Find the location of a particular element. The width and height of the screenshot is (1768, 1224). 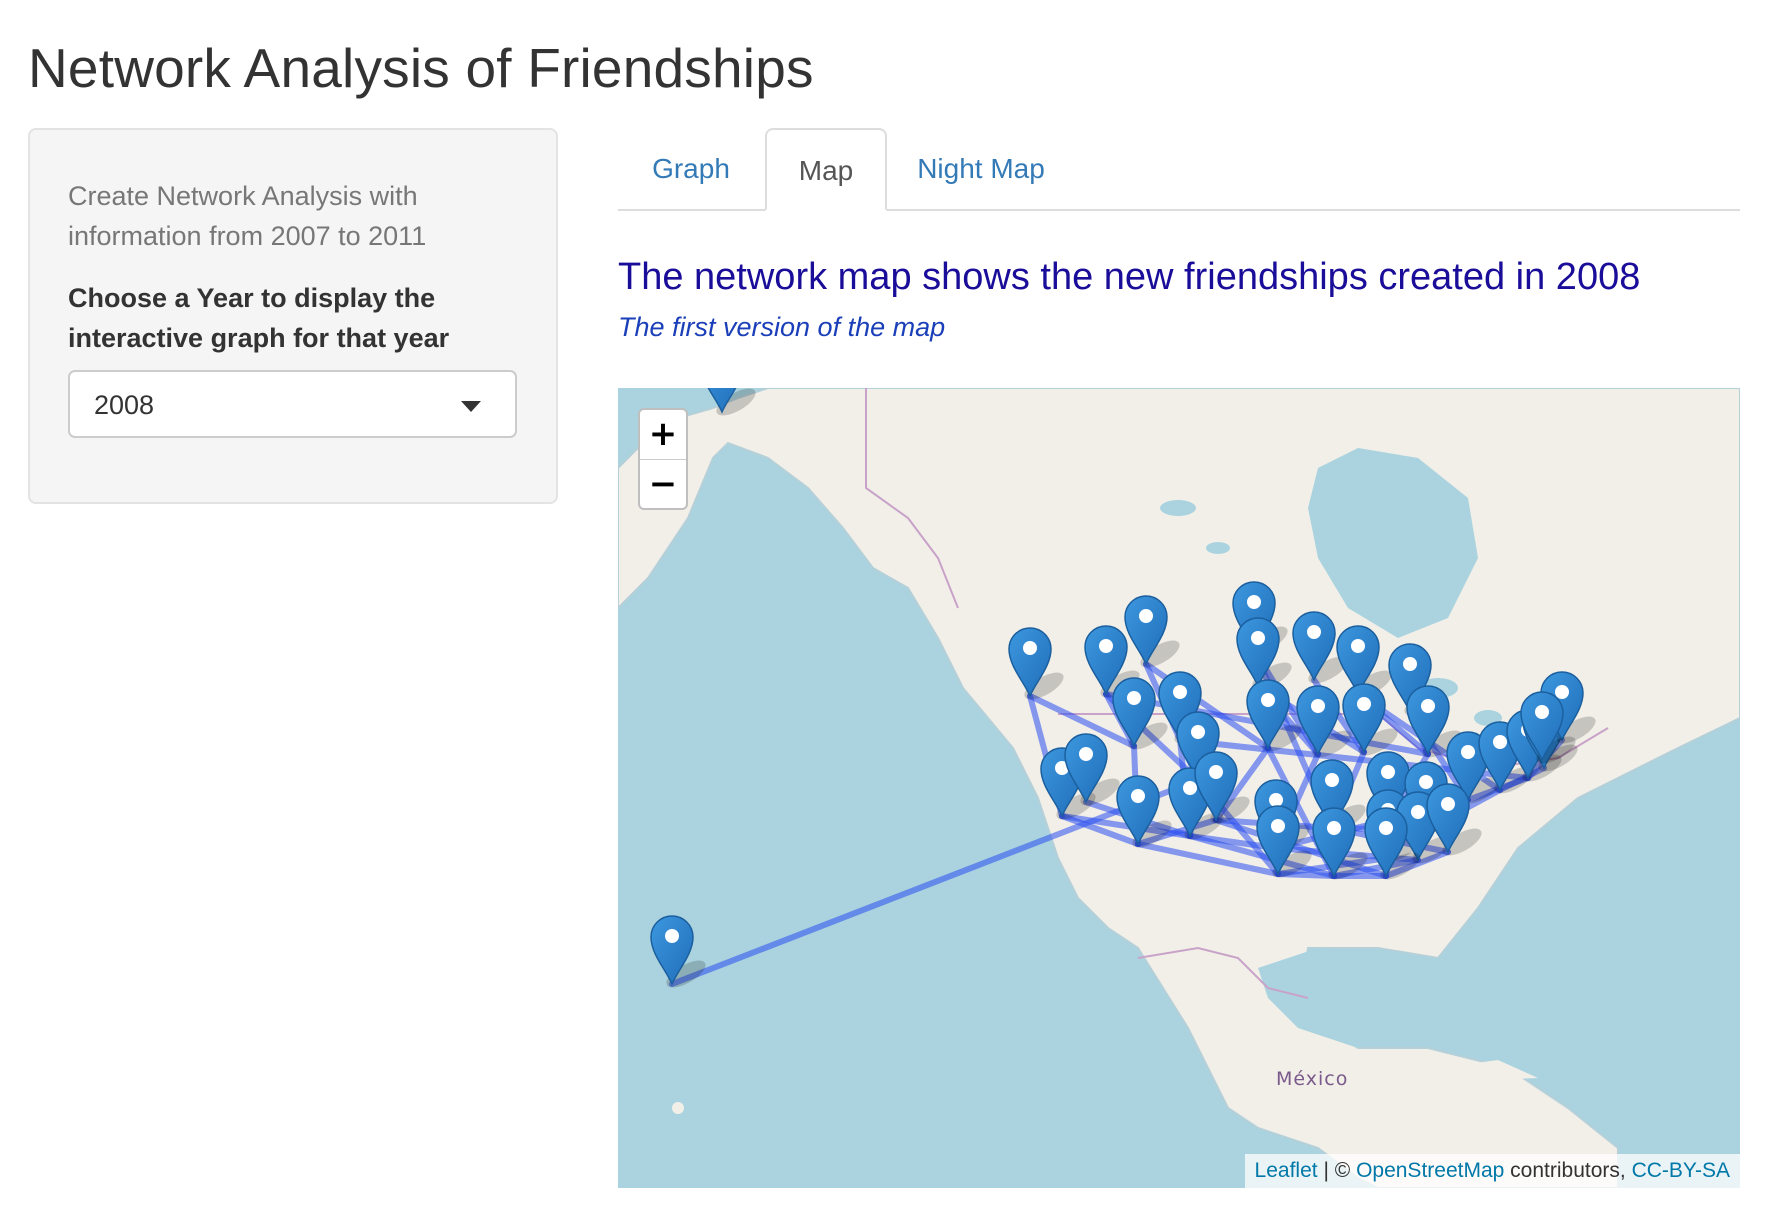

openstreetmap-link: OpenStreetMap is located at coordinates (1430, 1170).